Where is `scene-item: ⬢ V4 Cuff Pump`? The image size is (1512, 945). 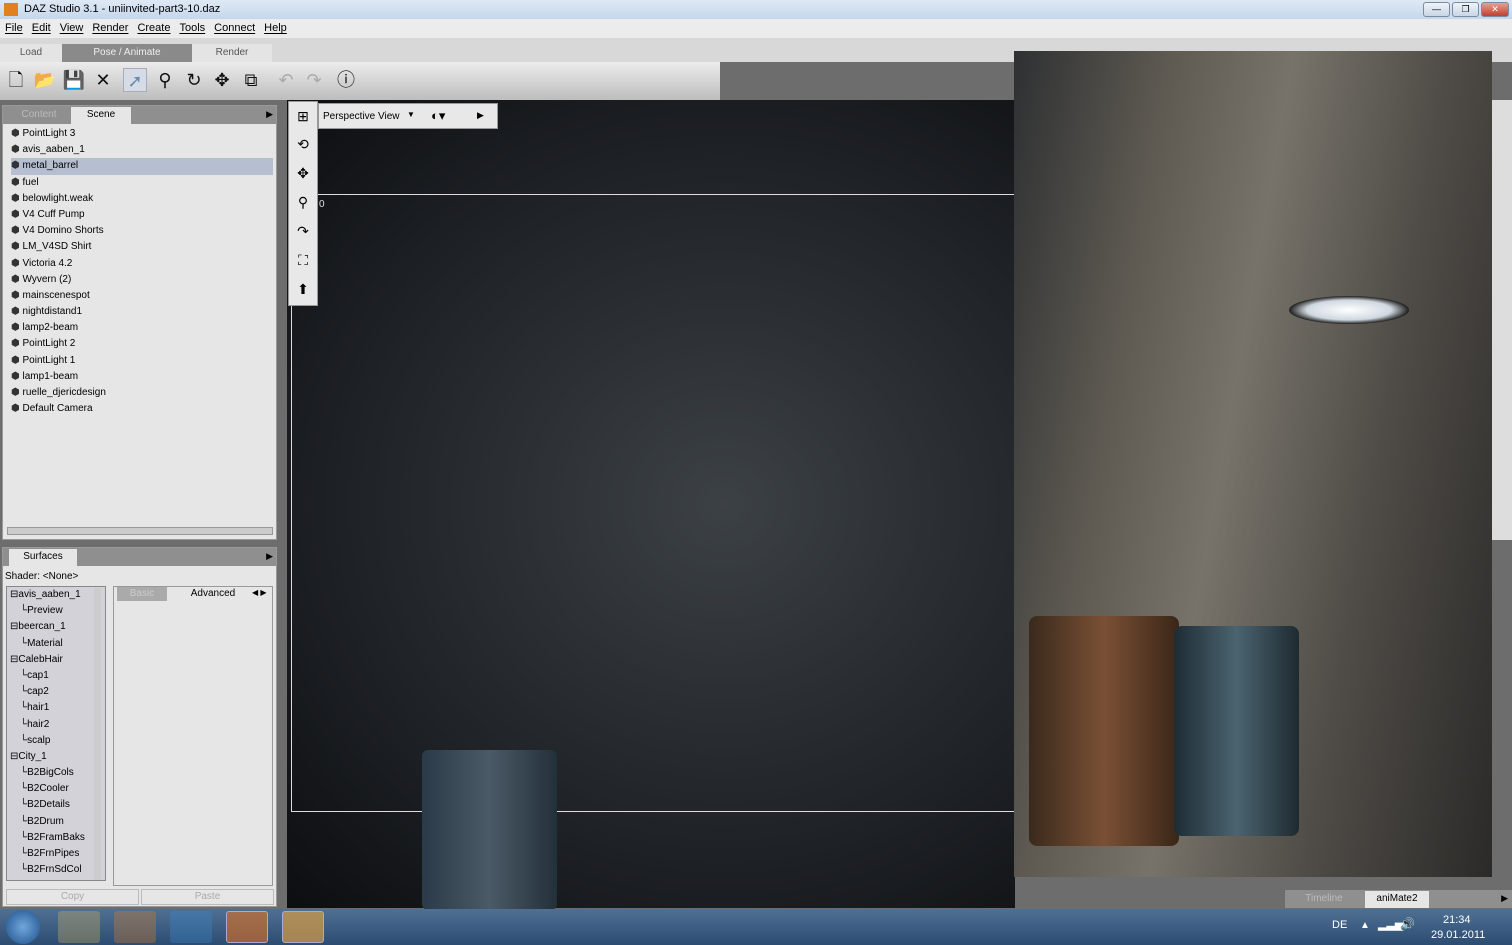 scene-item: ⬢ V4 Cuff Pump is located at coordinates (142, 215).